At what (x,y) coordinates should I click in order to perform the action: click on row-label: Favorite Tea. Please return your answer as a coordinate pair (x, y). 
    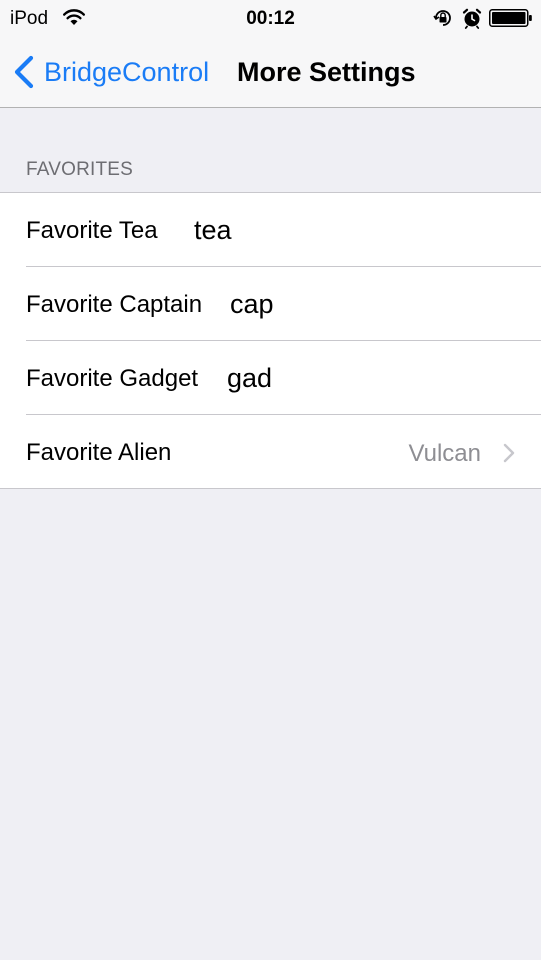
    Looking at the image, I should click on (92, 230).